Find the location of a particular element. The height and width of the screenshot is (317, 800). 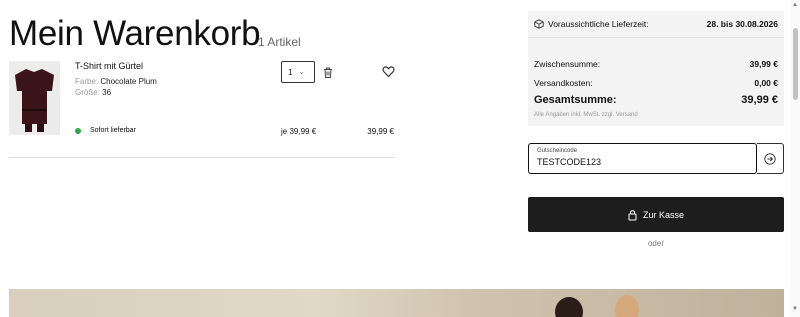

scroll-up-icon: ▲ is located at coordinates (795, 5).